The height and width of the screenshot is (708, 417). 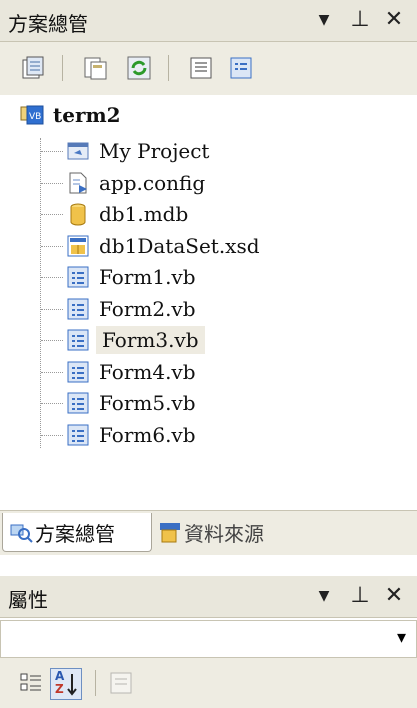 I want to click on view-code-icon, so click(x=201, y=68).